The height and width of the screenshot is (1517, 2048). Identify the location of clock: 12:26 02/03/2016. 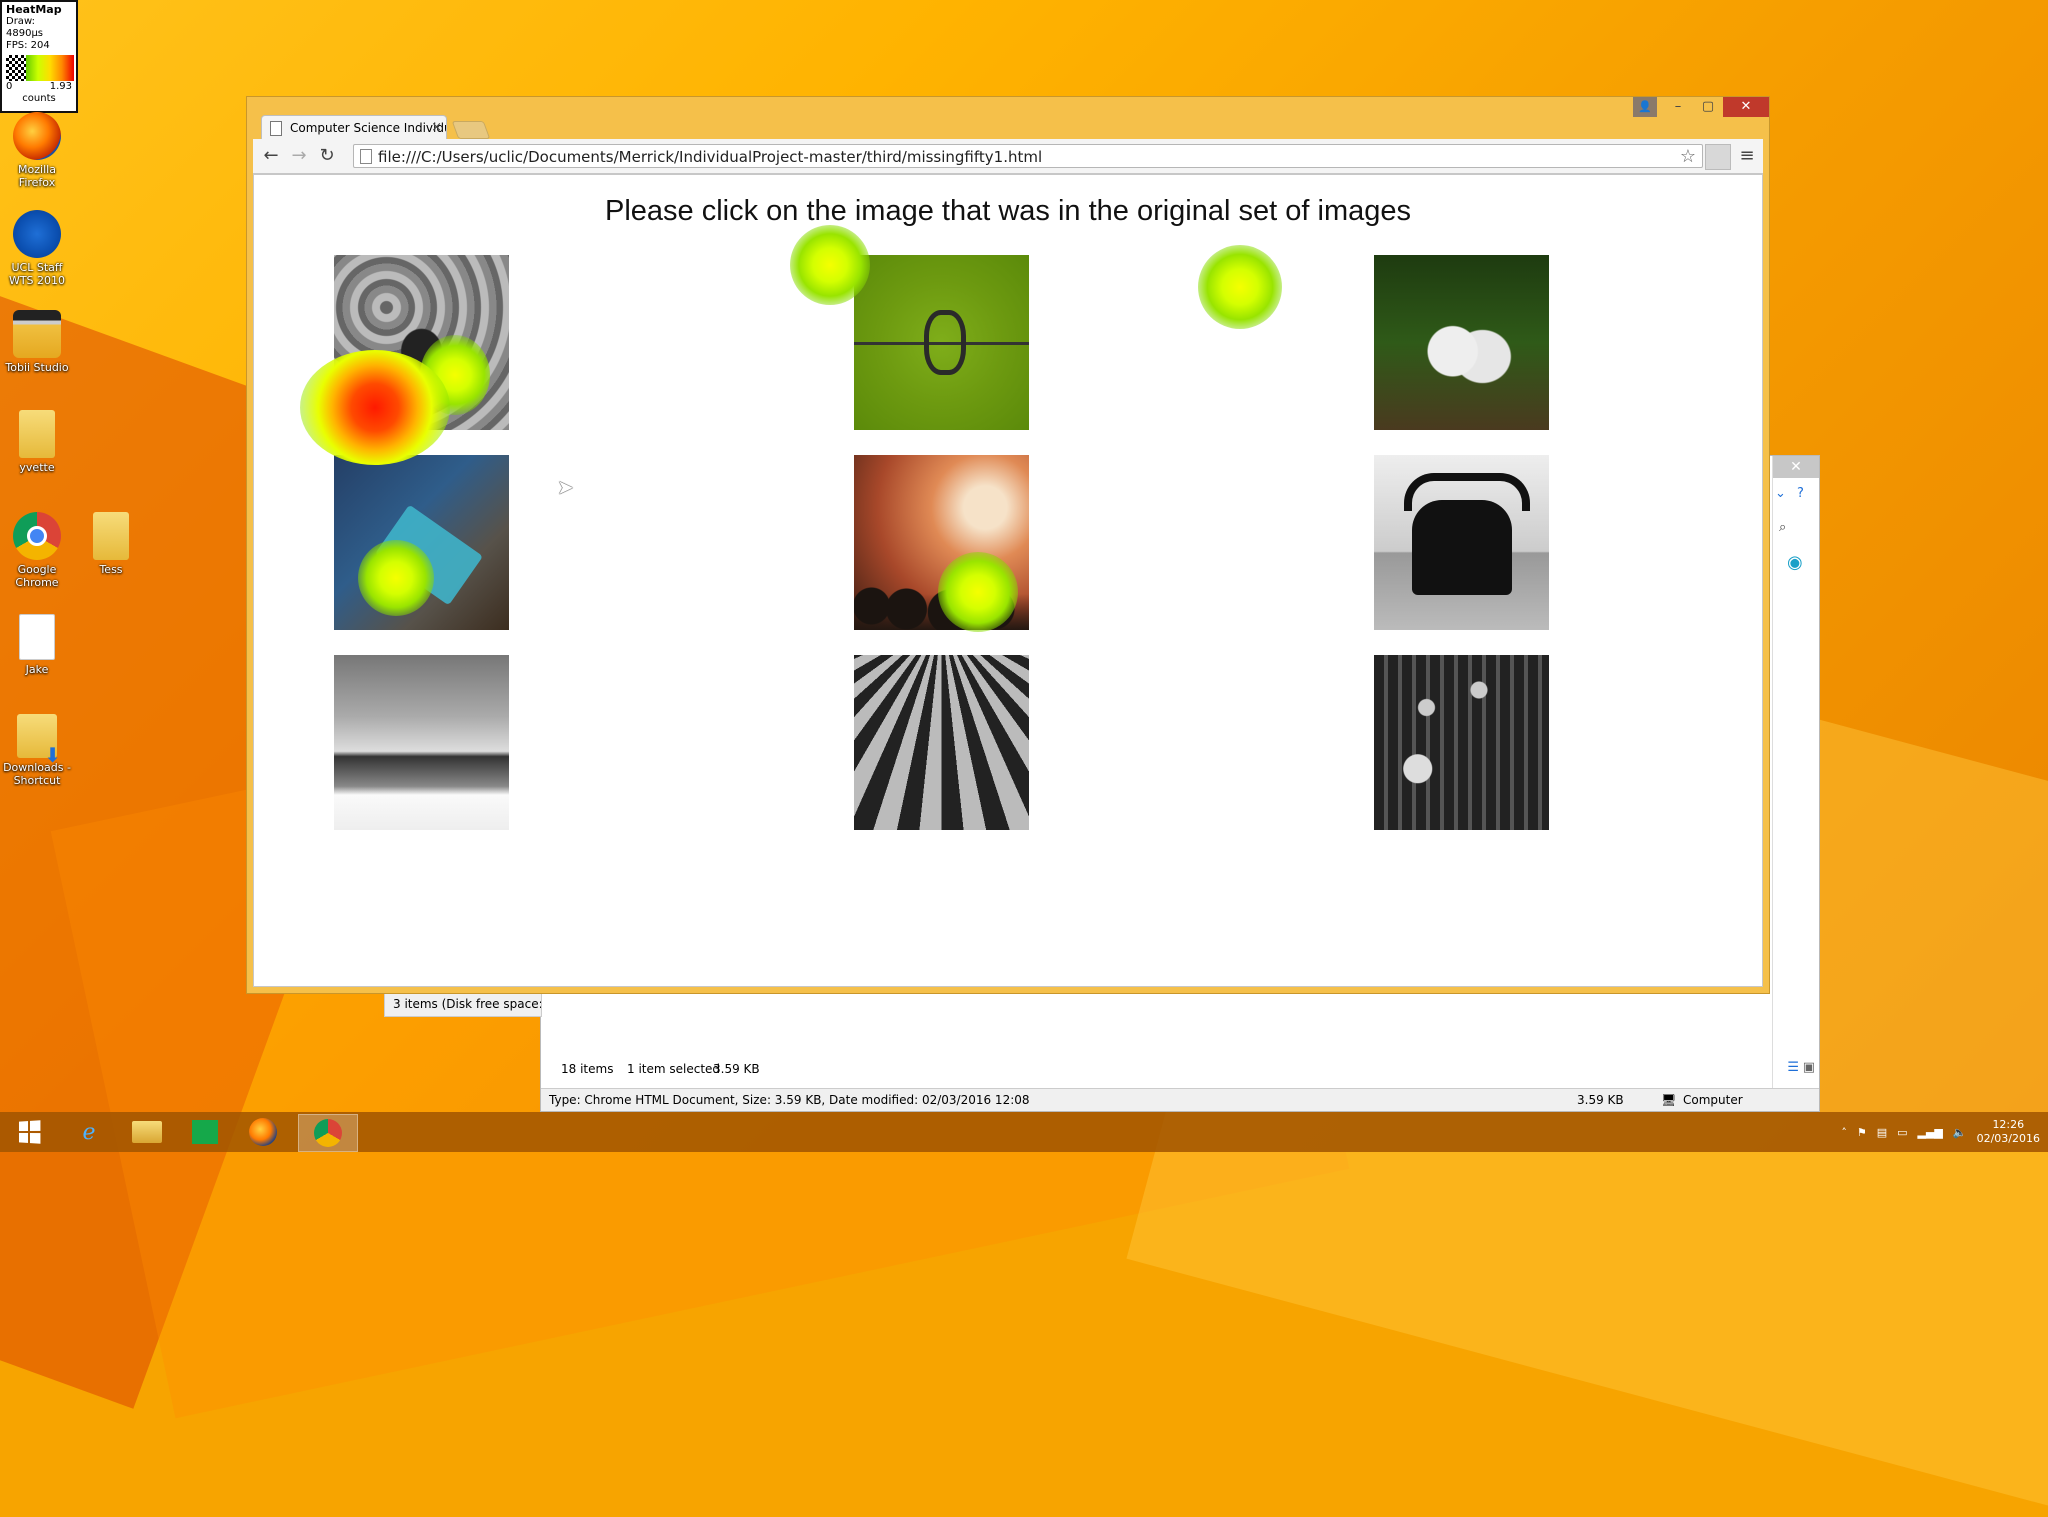
(2008, 1132).